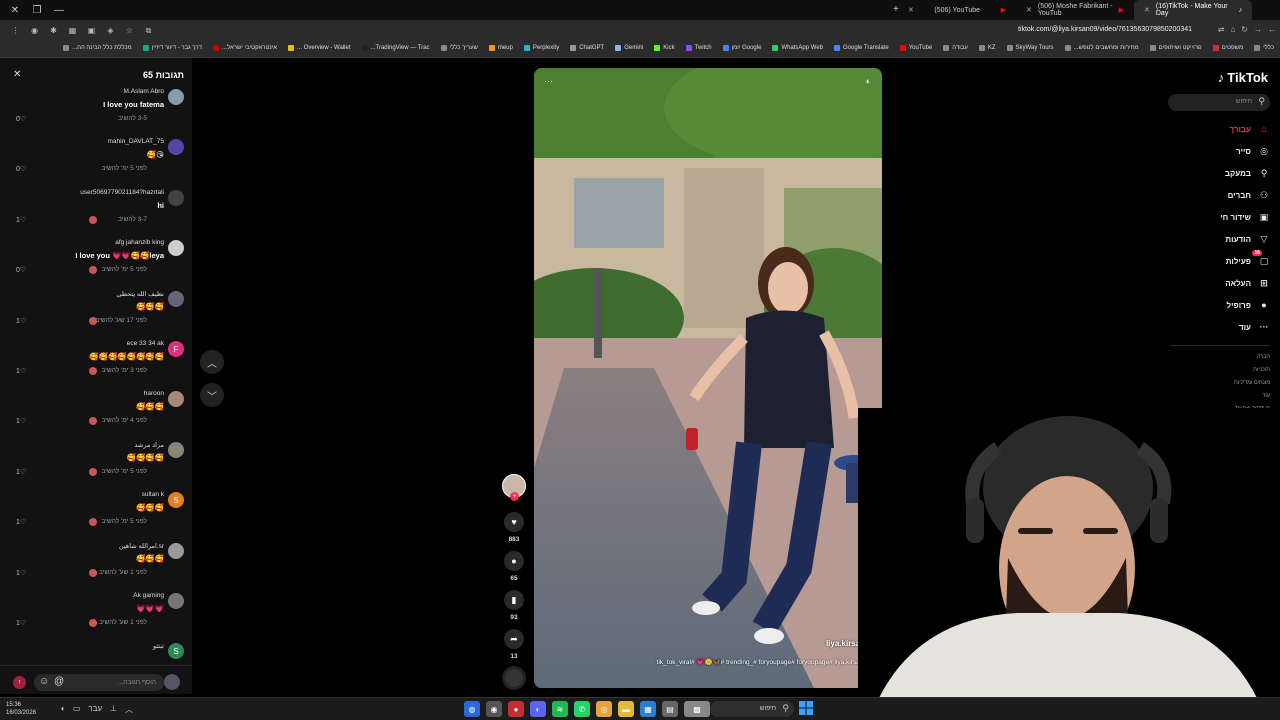  Describe the element at coordinates (212, 395) in the screenshot. I see `next-video-button: ﹀` at that location.